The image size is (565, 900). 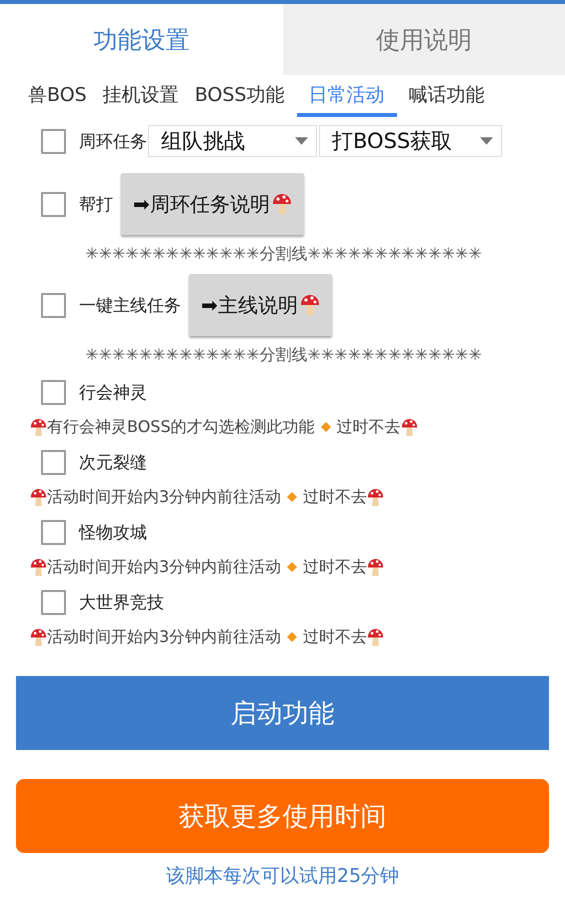 What do you see at coordinates (121, 603) in the screenshot?
I see `checkbox-label: 大世界竞技` at bounding box center [121, 603].